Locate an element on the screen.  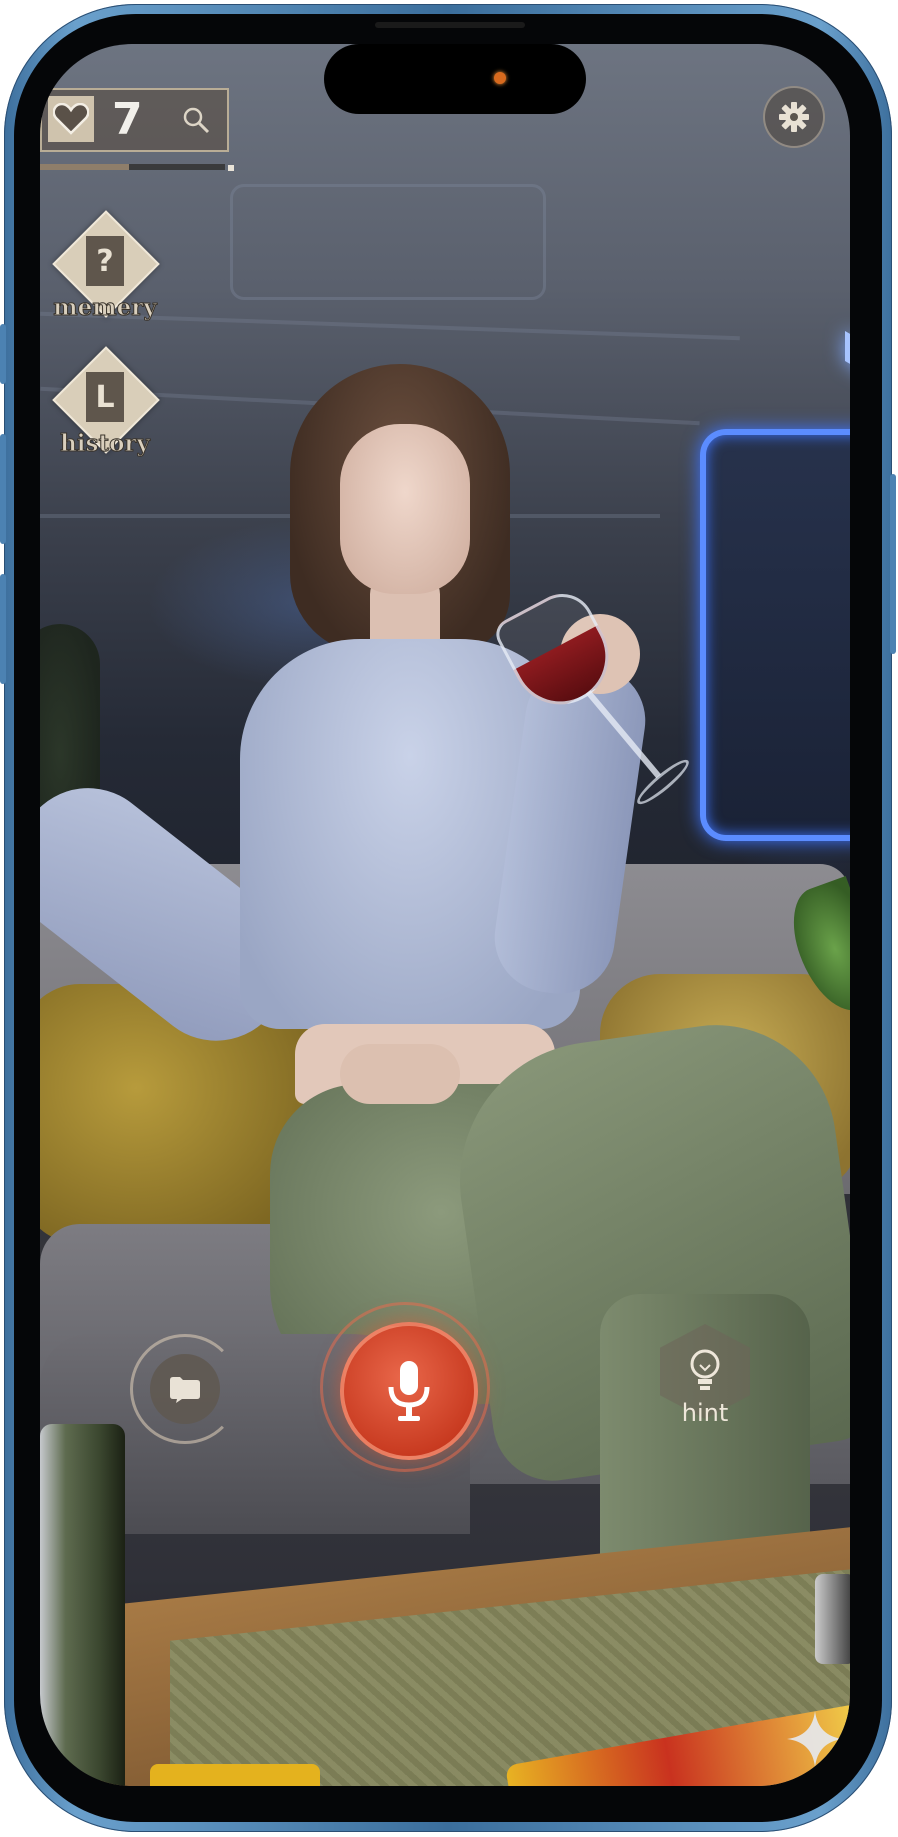
affection-counter: 7 is located at coordinates (134, 120).